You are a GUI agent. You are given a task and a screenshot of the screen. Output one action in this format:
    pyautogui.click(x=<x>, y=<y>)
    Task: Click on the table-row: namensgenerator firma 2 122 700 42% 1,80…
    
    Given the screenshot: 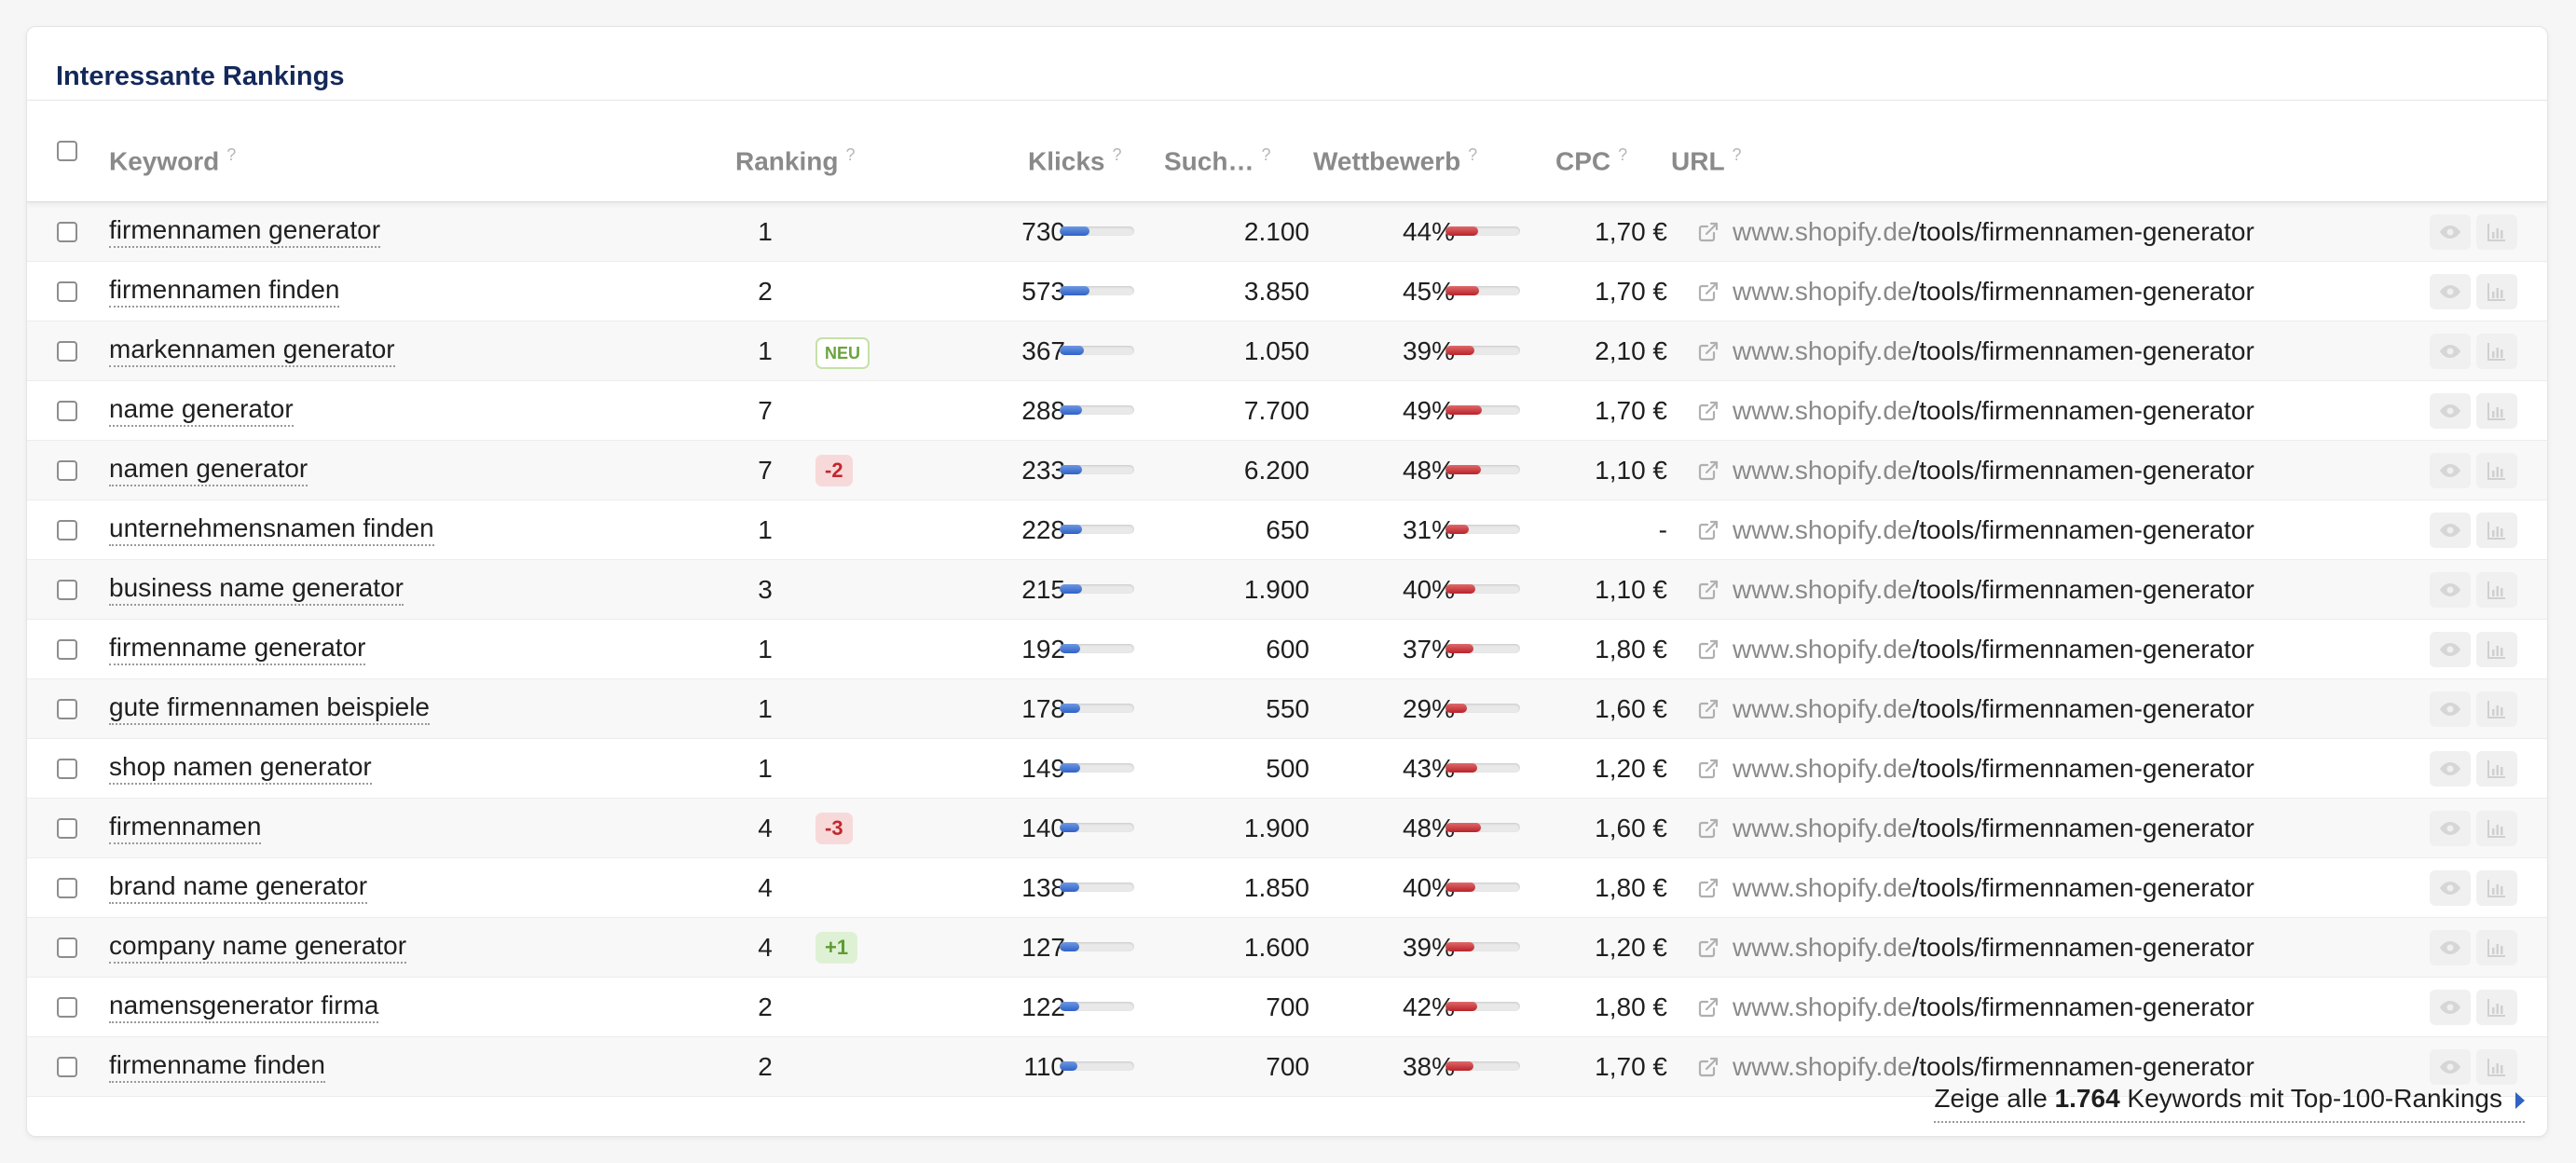 What is the action you would take?
    pyautogui.click(x=1287, y=1007)
    